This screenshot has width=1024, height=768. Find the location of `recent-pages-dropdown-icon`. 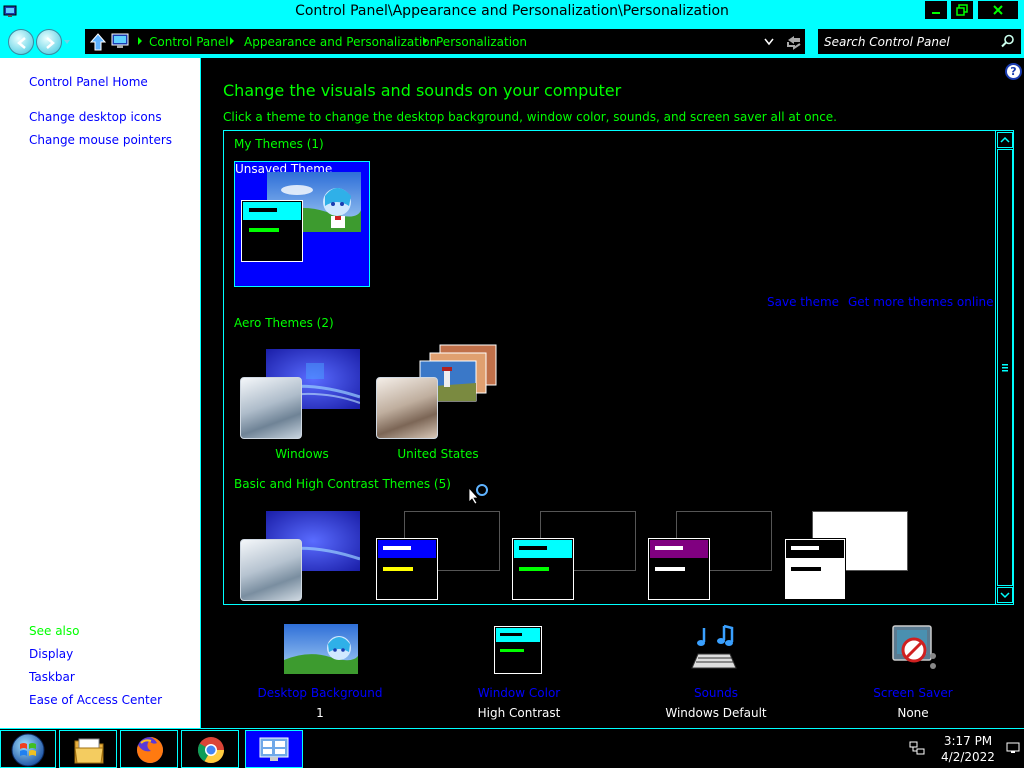

recent-pages-dropdown-icon is located at coordinates (67, 42).